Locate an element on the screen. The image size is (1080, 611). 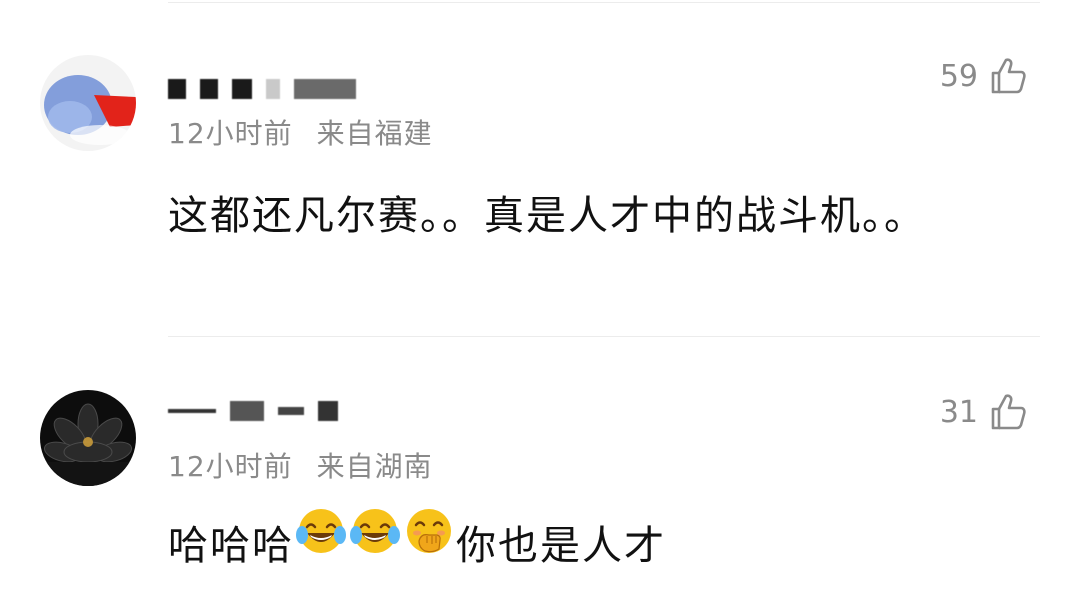
hand-over-mouth-emoji is located at coordinates (429, 544).